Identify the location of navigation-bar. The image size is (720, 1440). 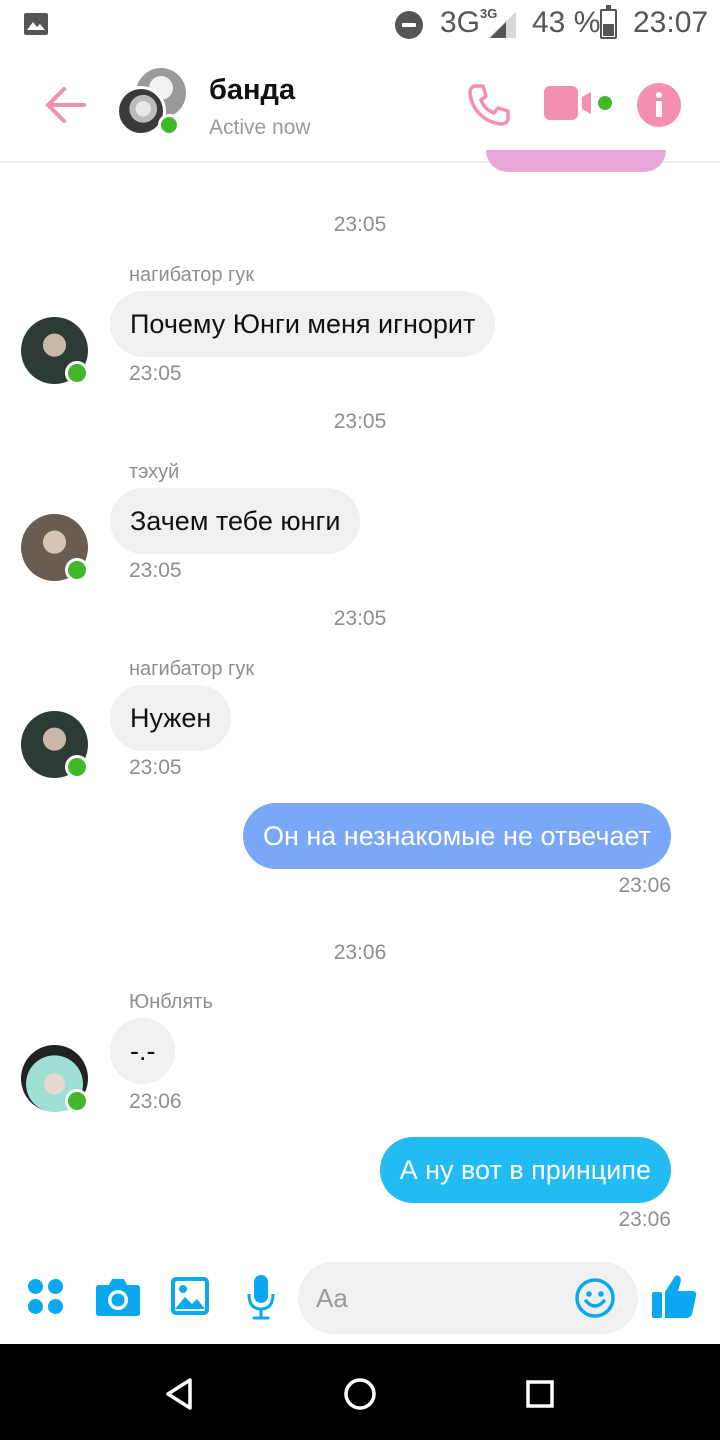
(360, 1392).